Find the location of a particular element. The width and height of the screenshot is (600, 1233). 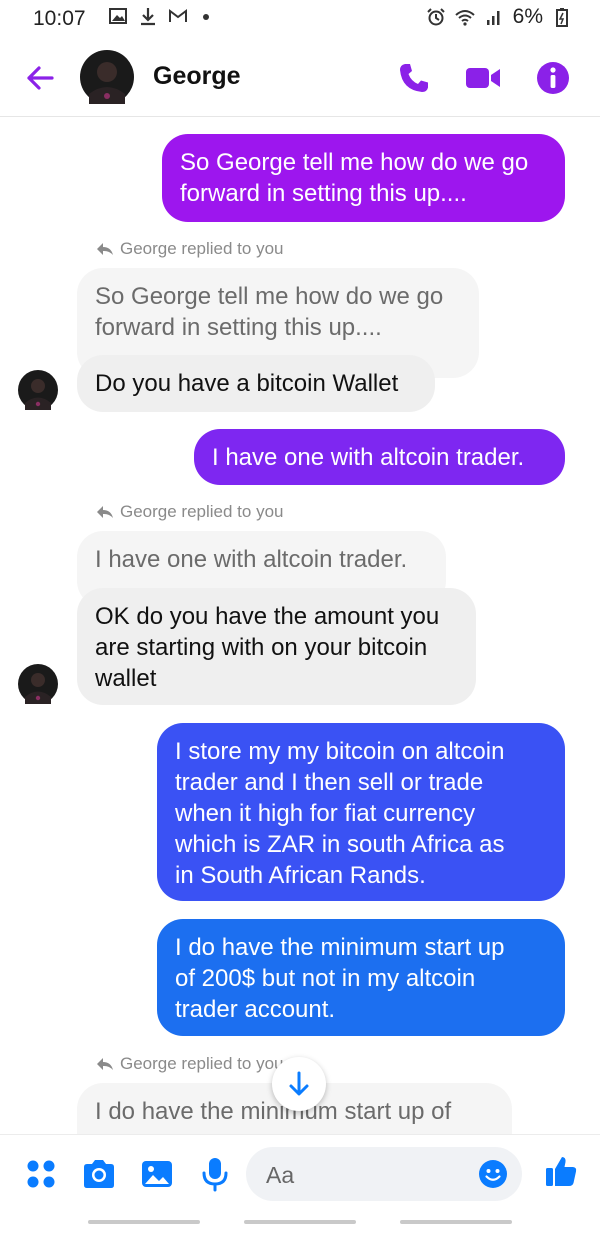

message-input is located at coordinates (366, 1175).